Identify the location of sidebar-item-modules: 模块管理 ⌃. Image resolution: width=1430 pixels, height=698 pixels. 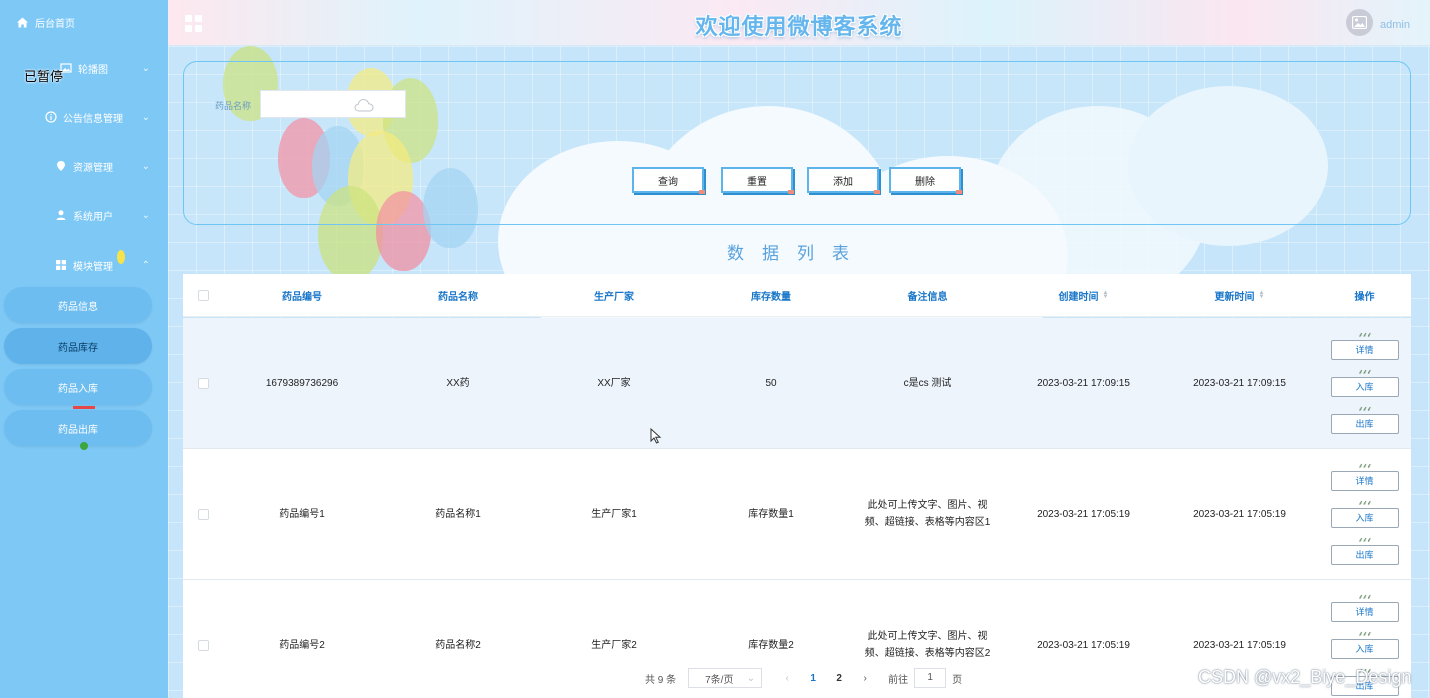
(84, 265).